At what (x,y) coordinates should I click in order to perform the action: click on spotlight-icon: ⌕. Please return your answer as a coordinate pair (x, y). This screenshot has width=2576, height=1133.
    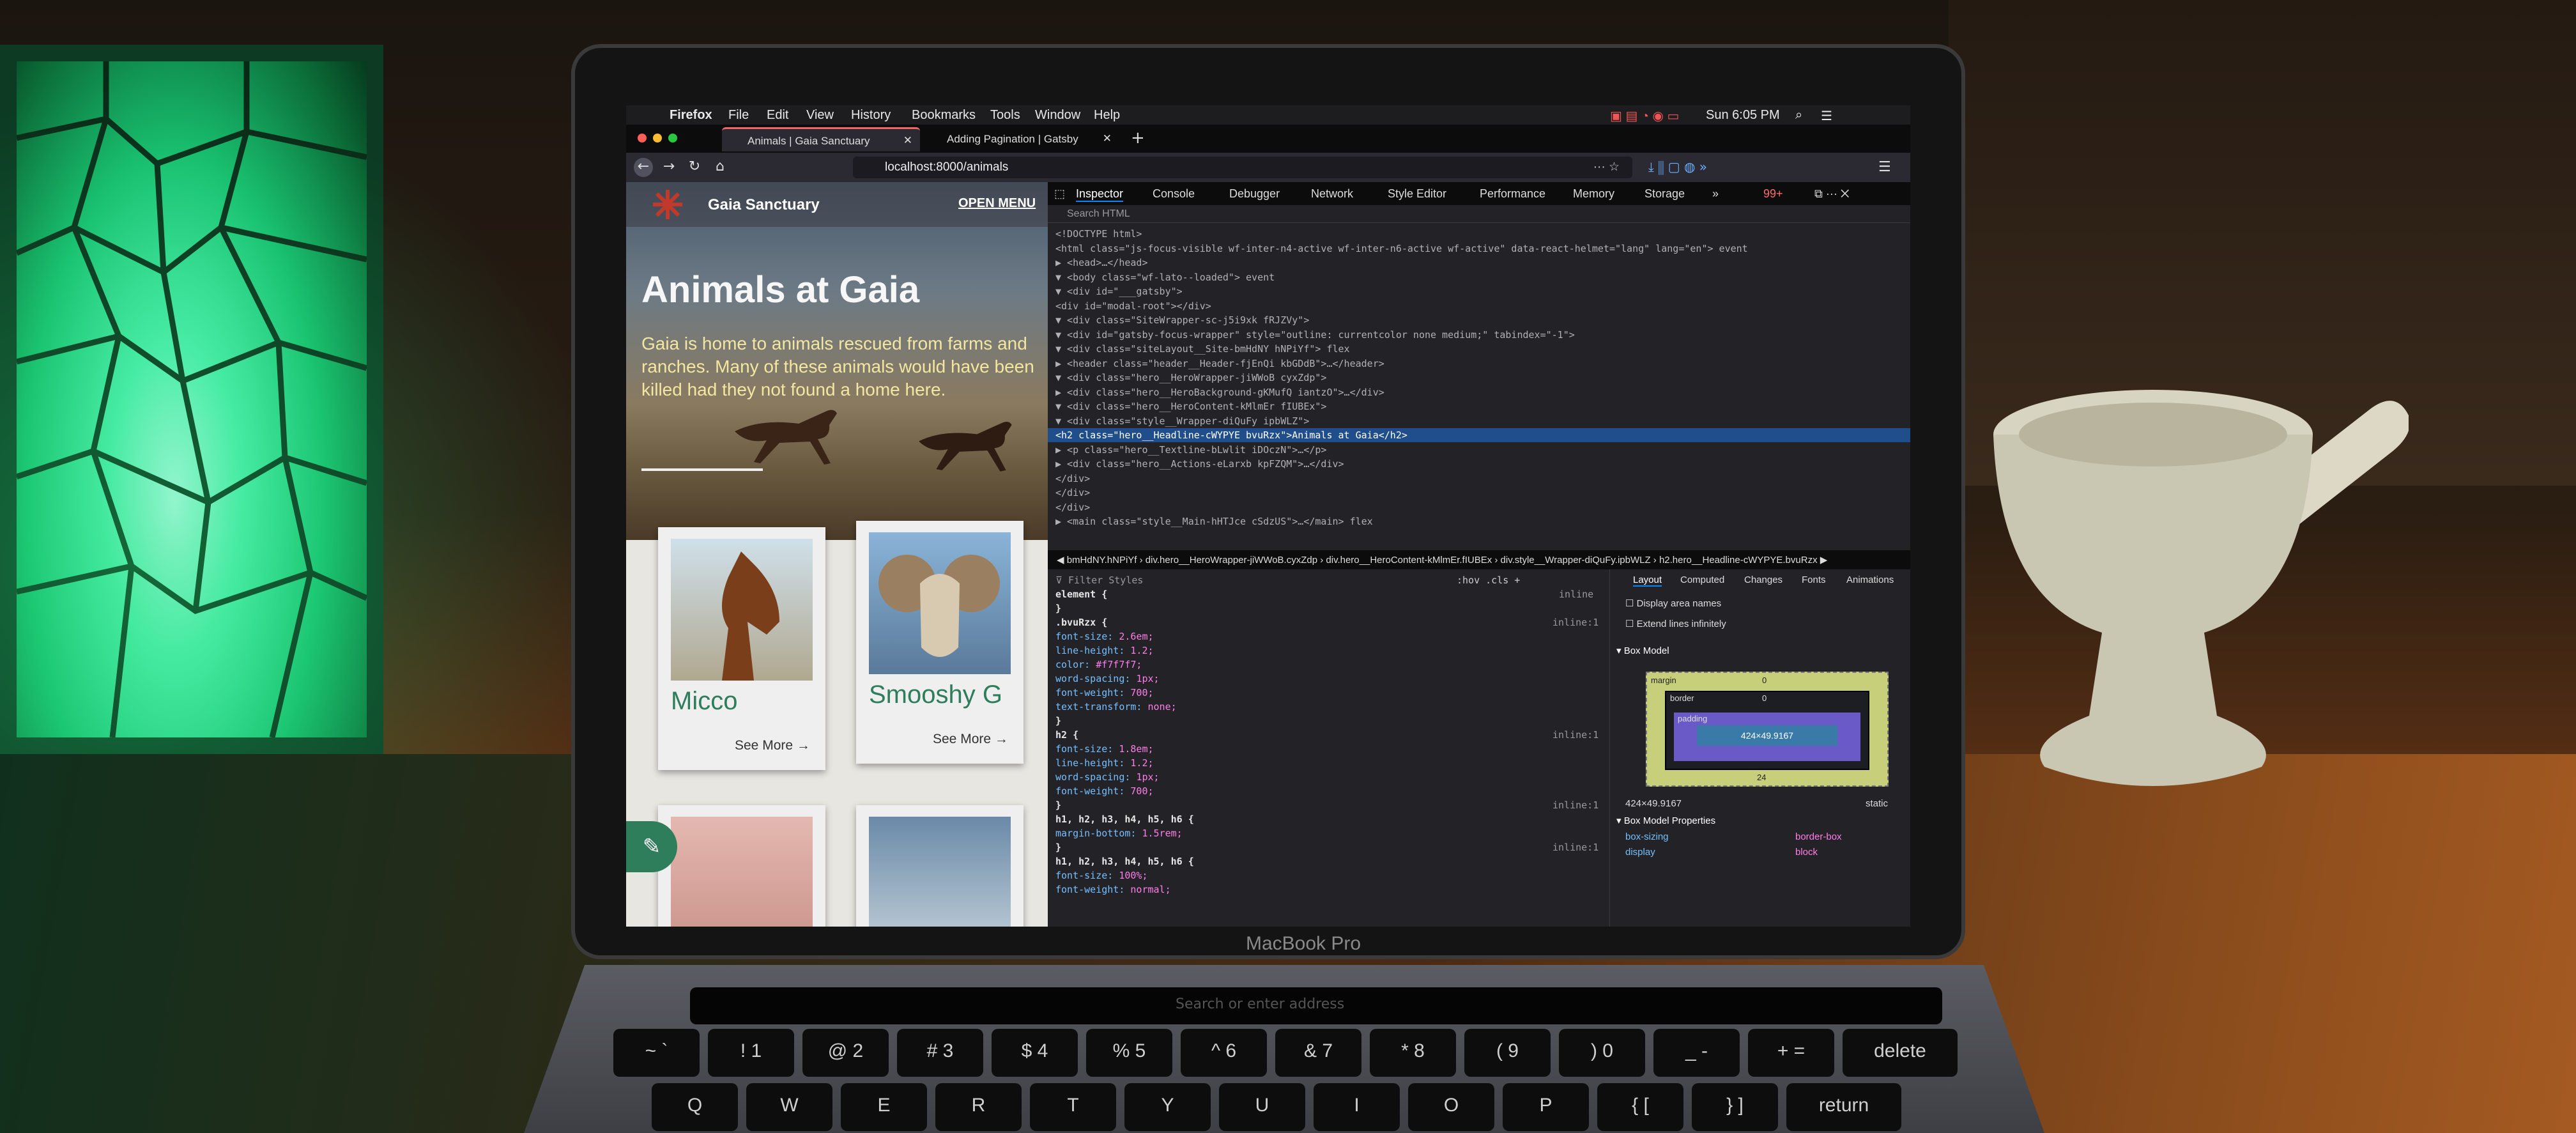
    Looking at the image, I should click on (1798, 115).